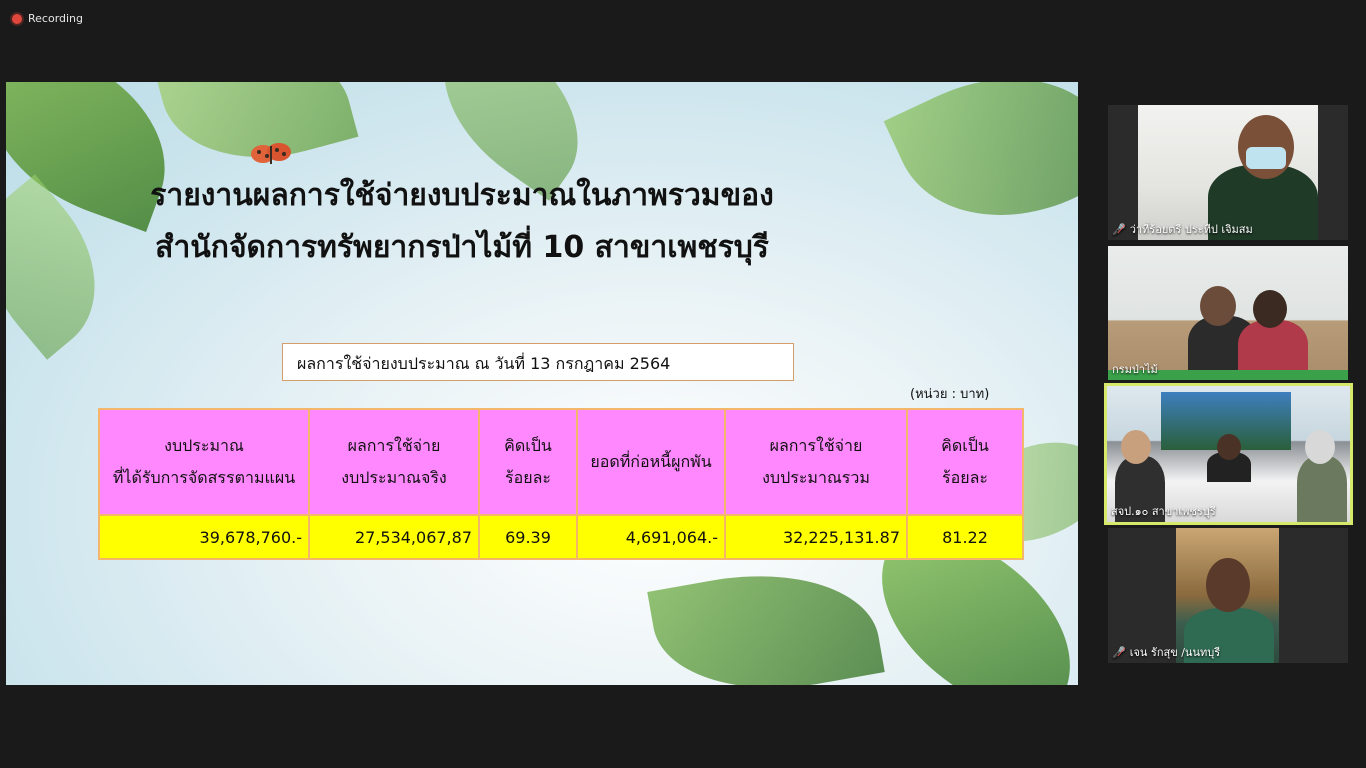 The height and width of the screenshot is (768, 1366). I want to click on participant-video-tile-active: สจป.๑๐ สาขาเพชรบุรี, so click(1228, 454).